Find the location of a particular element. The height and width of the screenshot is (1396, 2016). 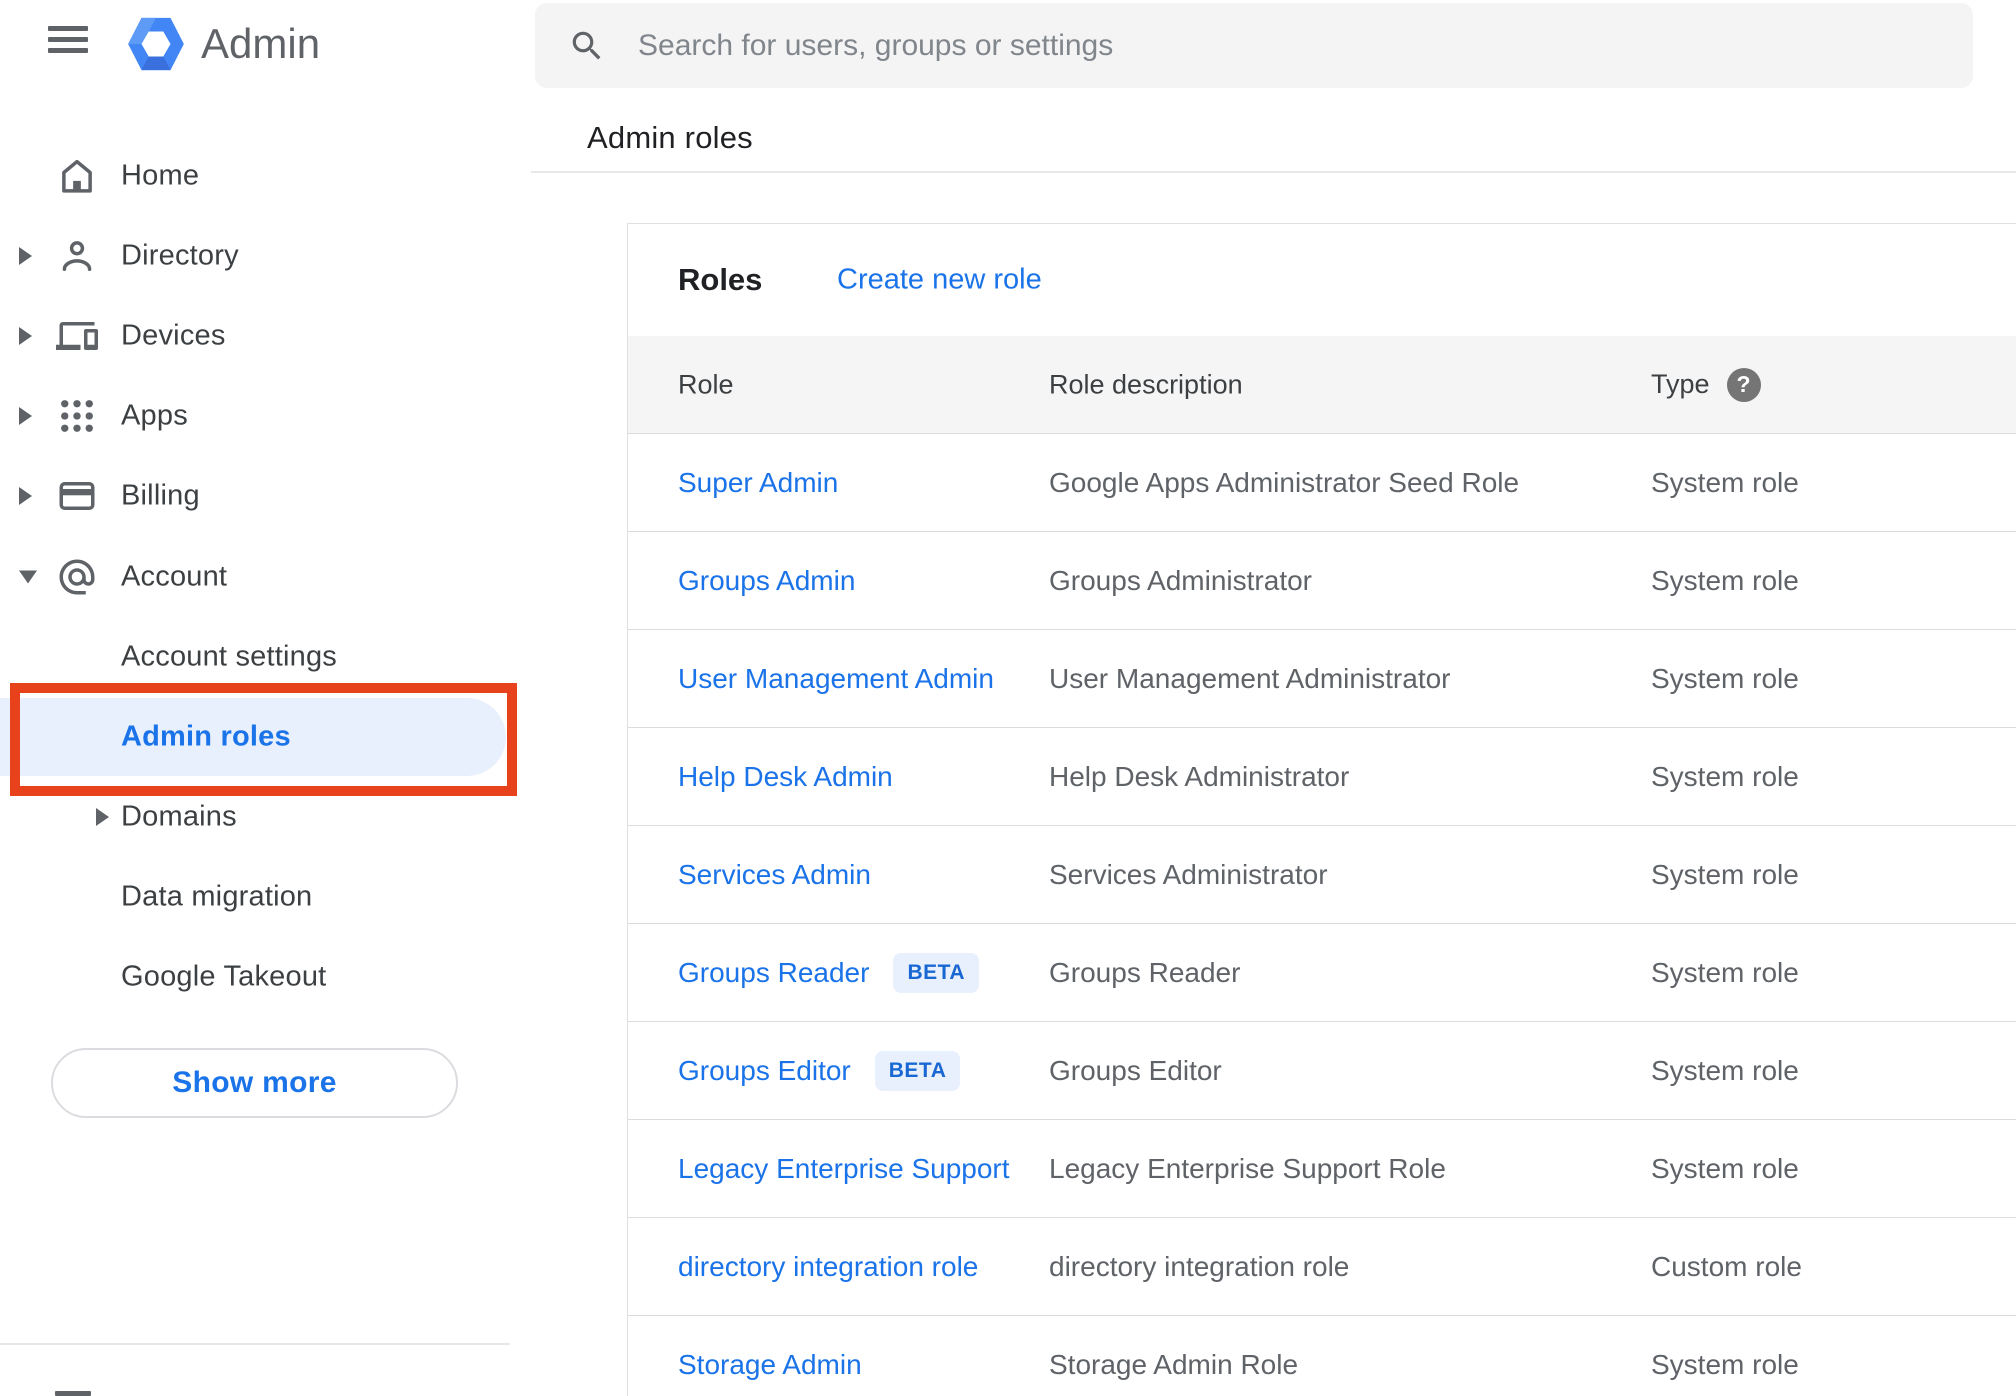

sidebar-item-account-settings: Account settings is located at coordinates (265, 657).